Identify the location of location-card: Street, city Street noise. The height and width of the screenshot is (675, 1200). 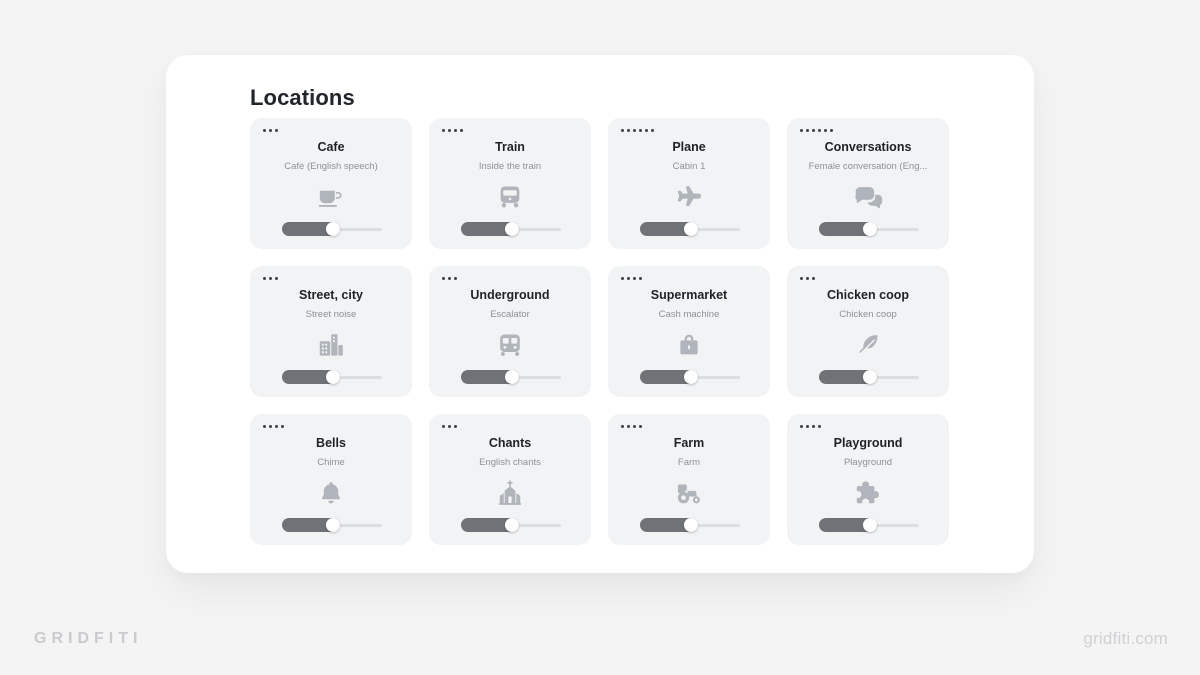
(331, 331).